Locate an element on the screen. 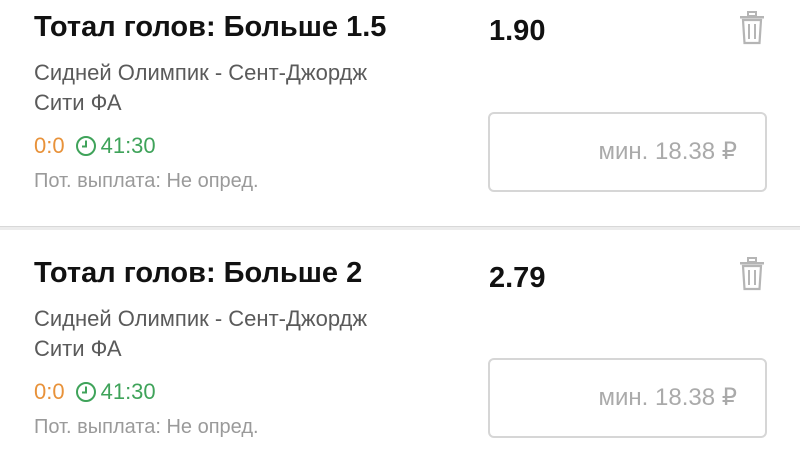 The image size is (800, 470). odds-value: 2.79 is located at coordinates (517, 278).